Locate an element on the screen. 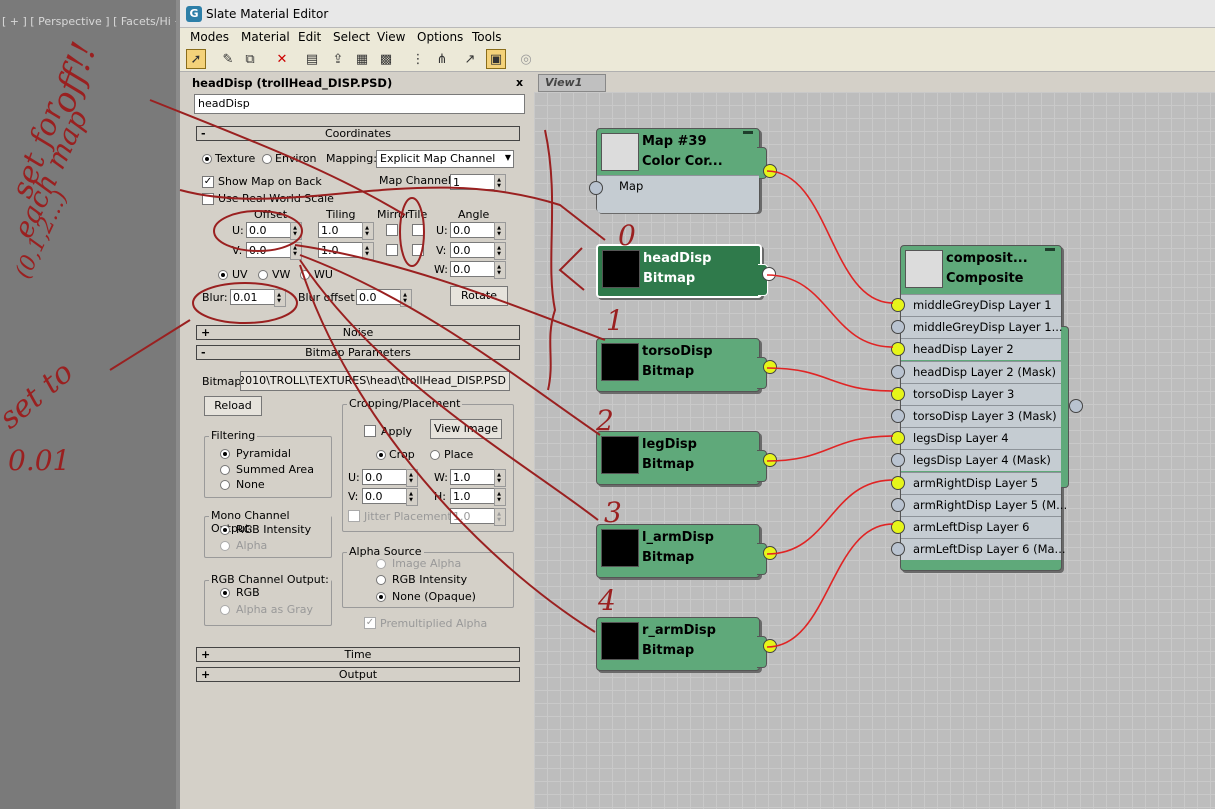 The image size is (1215, 809). rotate-button: Rotate is located at coordinates (479, 296).